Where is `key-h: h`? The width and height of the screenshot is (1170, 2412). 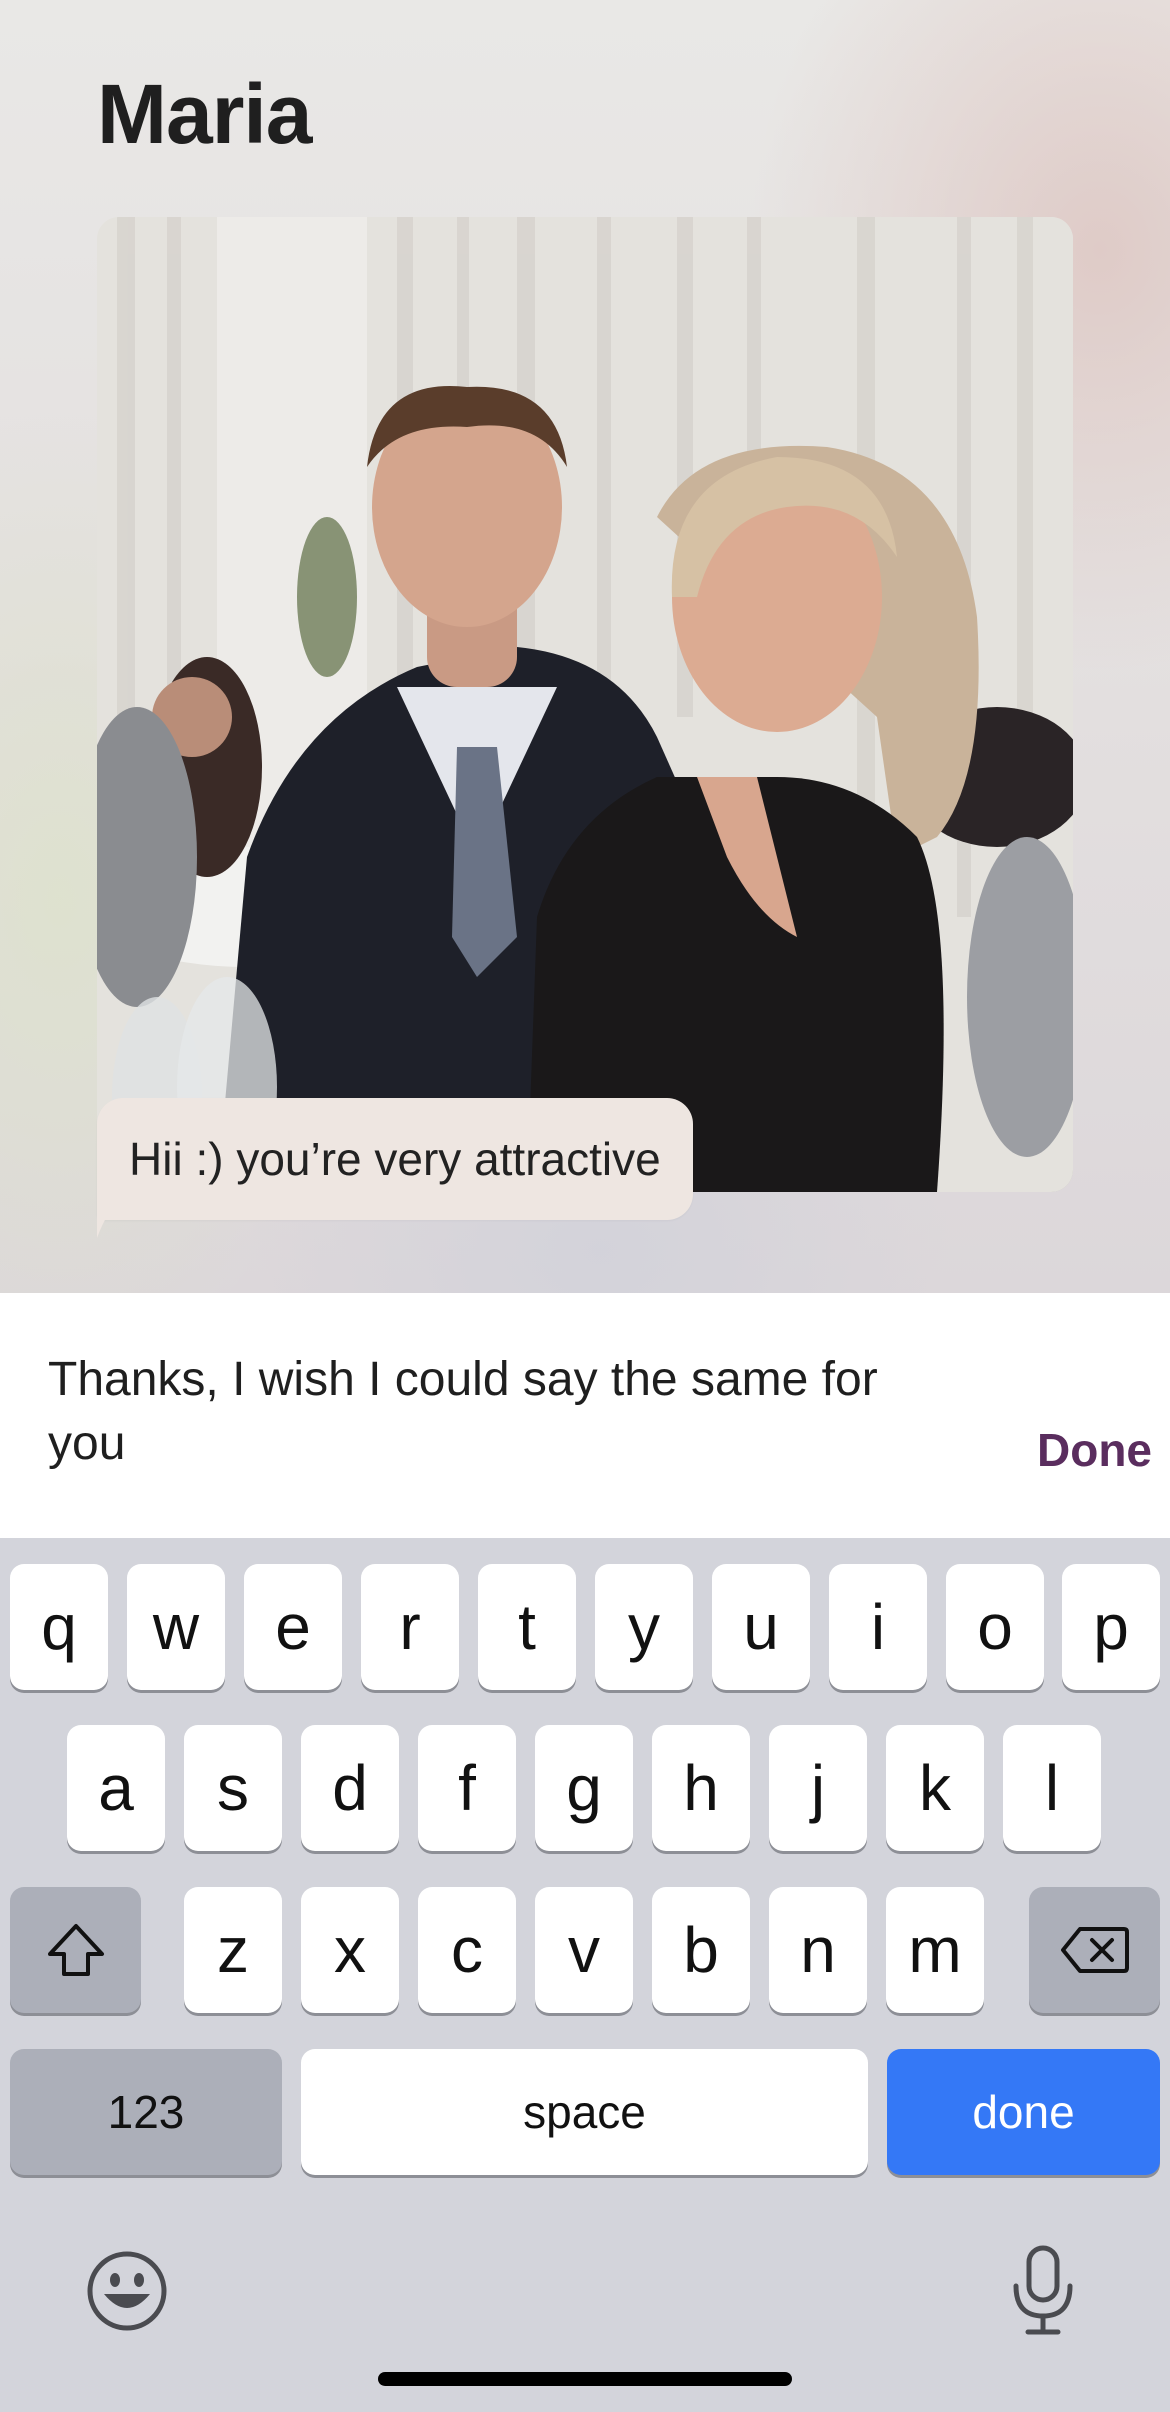 key-h: h is located at coordinates (701, 1788).